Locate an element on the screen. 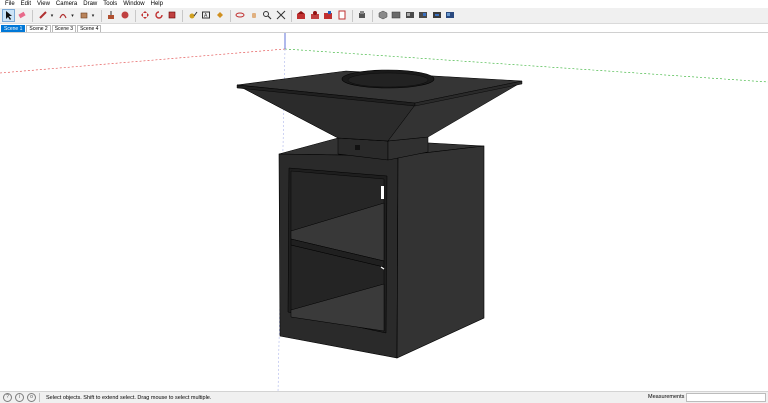 The height and width of the screenshot is (403, 768). zoom-extents-tool is located at coordinates (280, 15).